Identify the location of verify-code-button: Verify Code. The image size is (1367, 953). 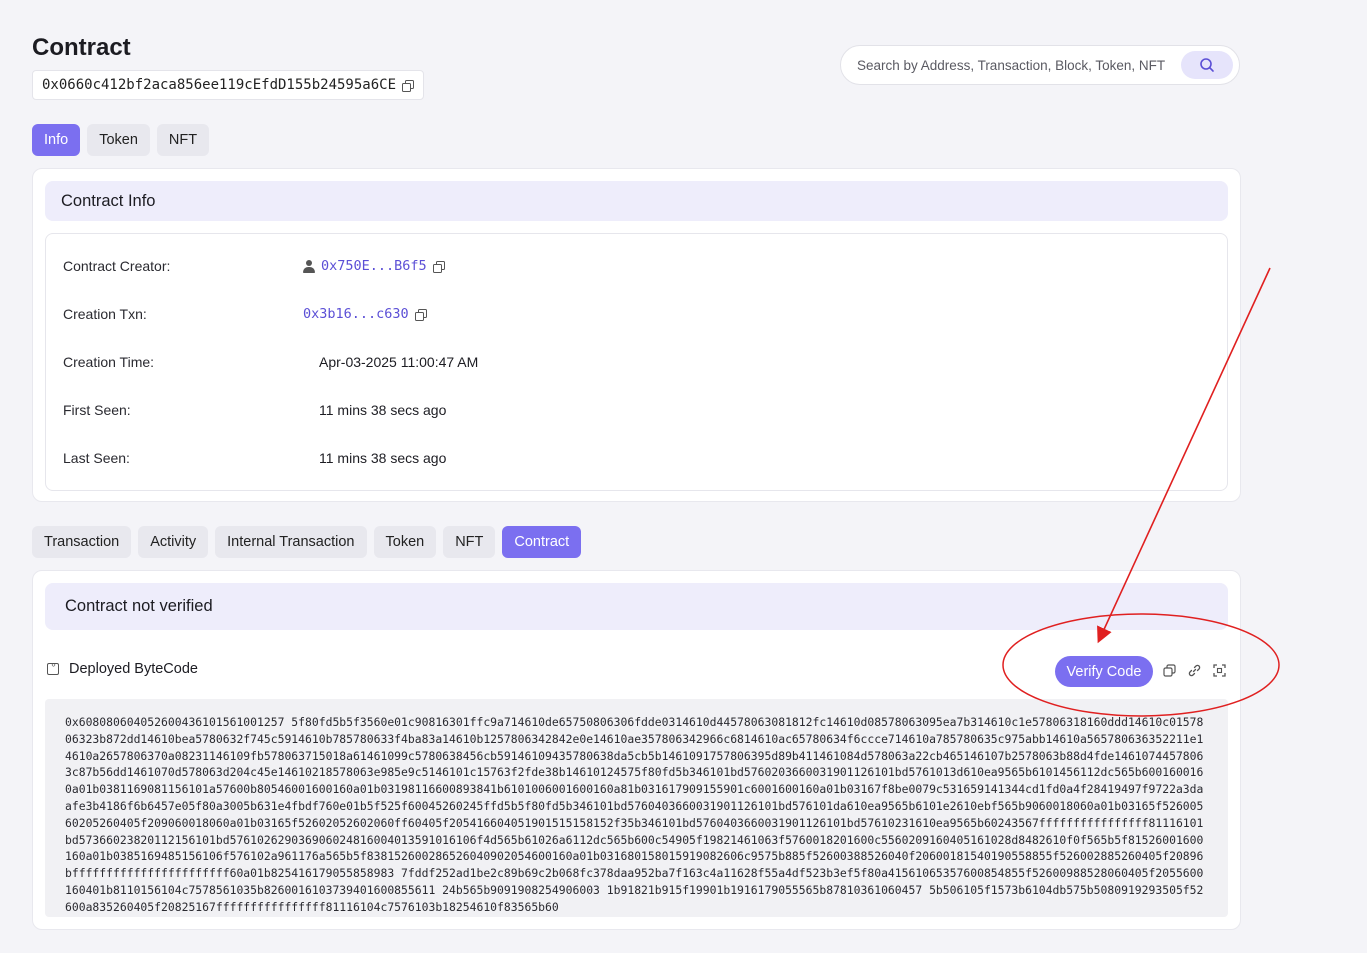
(1104, 671).